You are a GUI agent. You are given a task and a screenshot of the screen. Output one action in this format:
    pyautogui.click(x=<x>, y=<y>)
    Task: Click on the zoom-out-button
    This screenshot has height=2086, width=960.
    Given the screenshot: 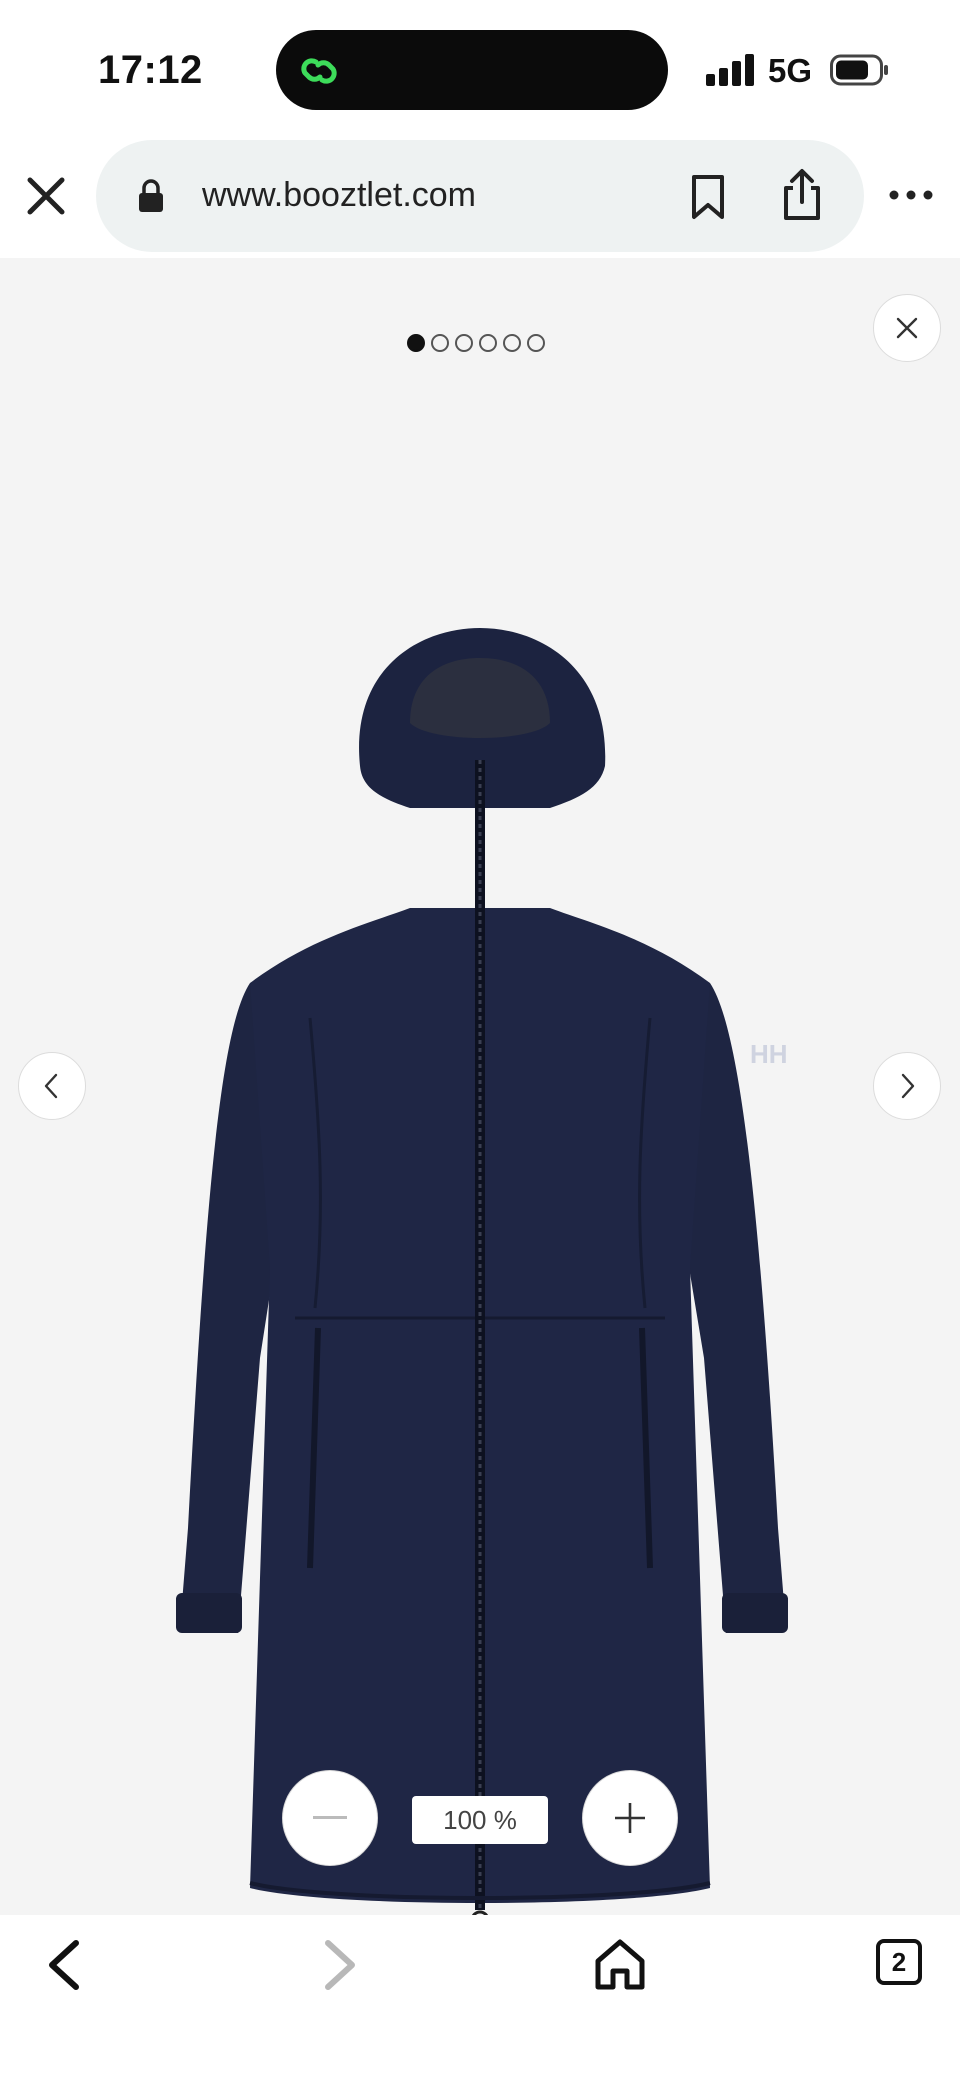 What is the action you would take?
    pyautogui.click(x=330, y=1818)
    